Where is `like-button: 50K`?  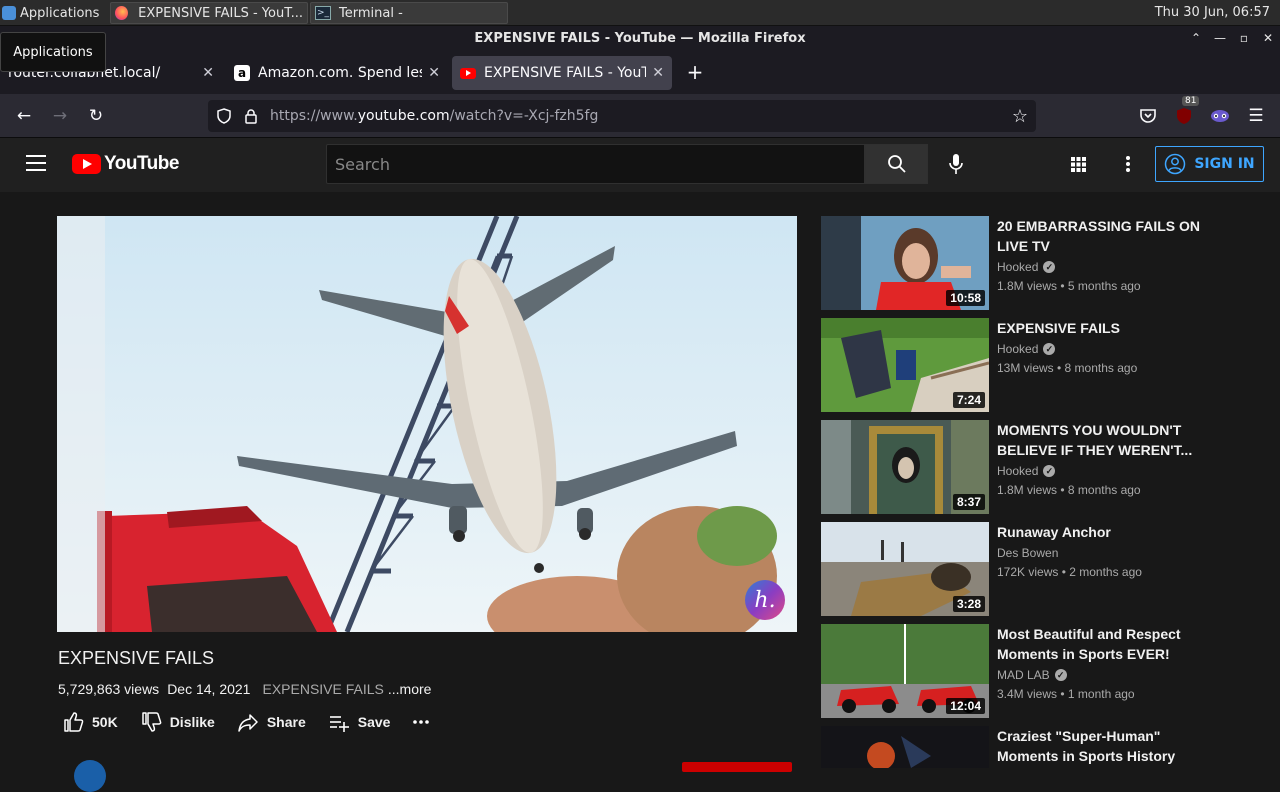
like-button: 50K is located at coordinates (90, 722).